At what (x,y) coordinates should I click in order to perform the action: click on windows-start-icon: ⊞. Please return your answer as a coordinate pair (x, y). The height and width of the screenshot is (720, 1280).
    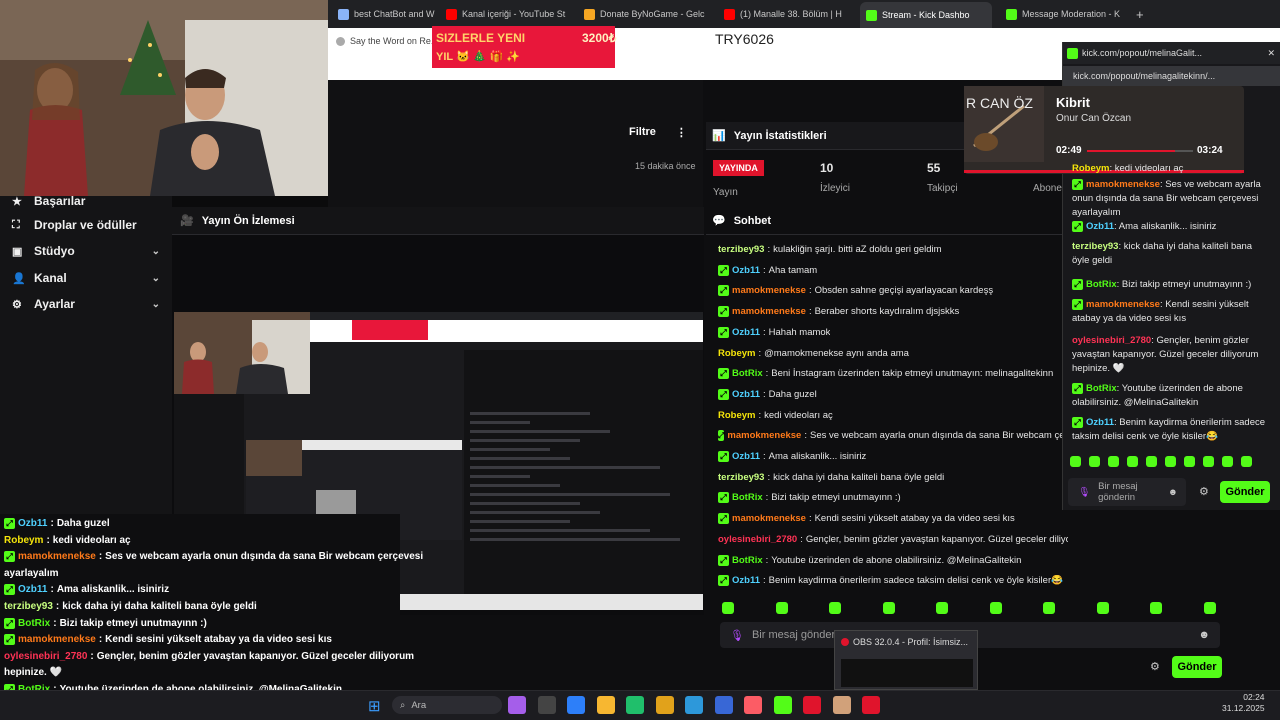
    Looking at the image, I should click on (374, 706).